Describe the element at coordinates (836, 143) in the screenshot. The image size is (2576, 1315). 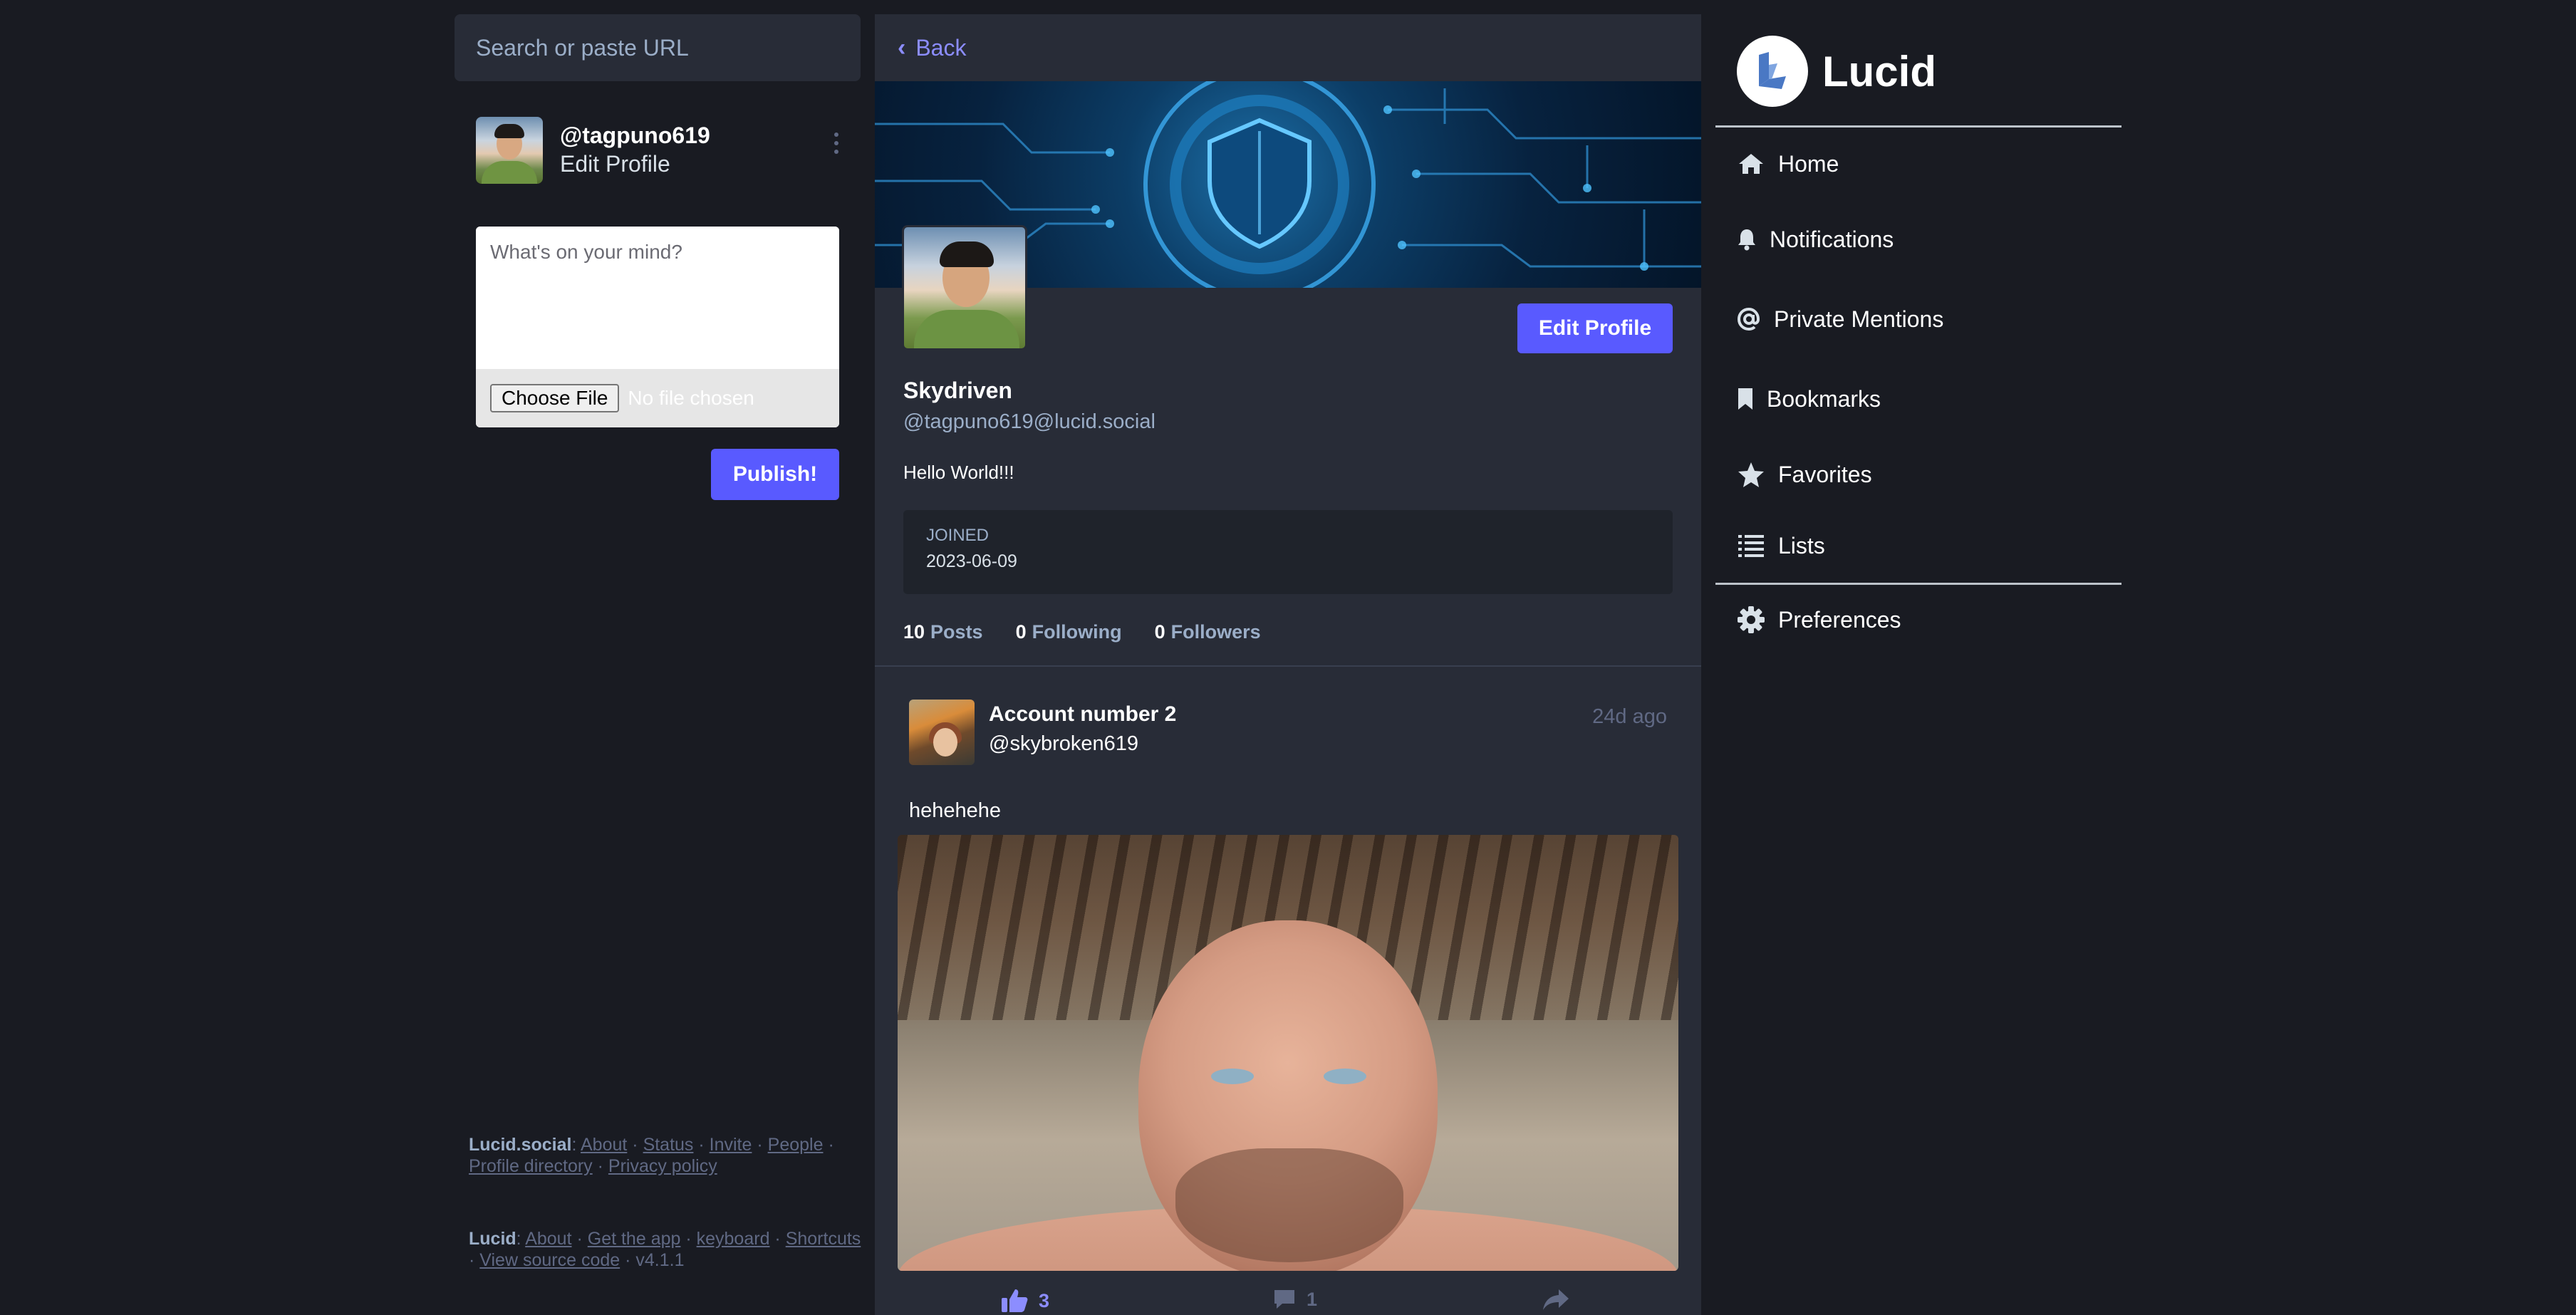
I see `more-options-icon` at that location.